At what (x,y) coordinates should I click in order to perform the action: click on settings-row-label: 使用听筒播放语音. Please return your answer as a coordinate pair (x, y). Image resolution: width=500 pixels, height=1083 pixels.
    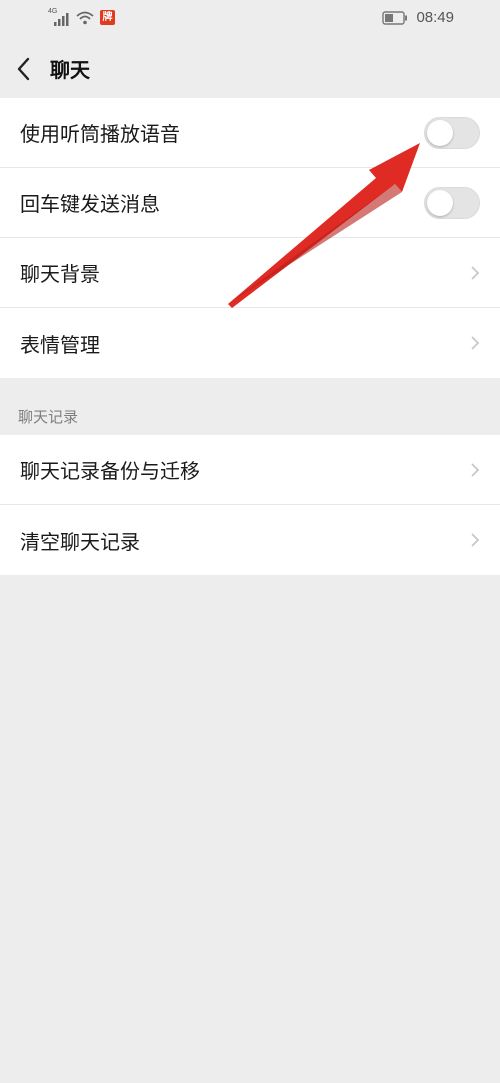
    Looking at the image, I should click on (100, 134).